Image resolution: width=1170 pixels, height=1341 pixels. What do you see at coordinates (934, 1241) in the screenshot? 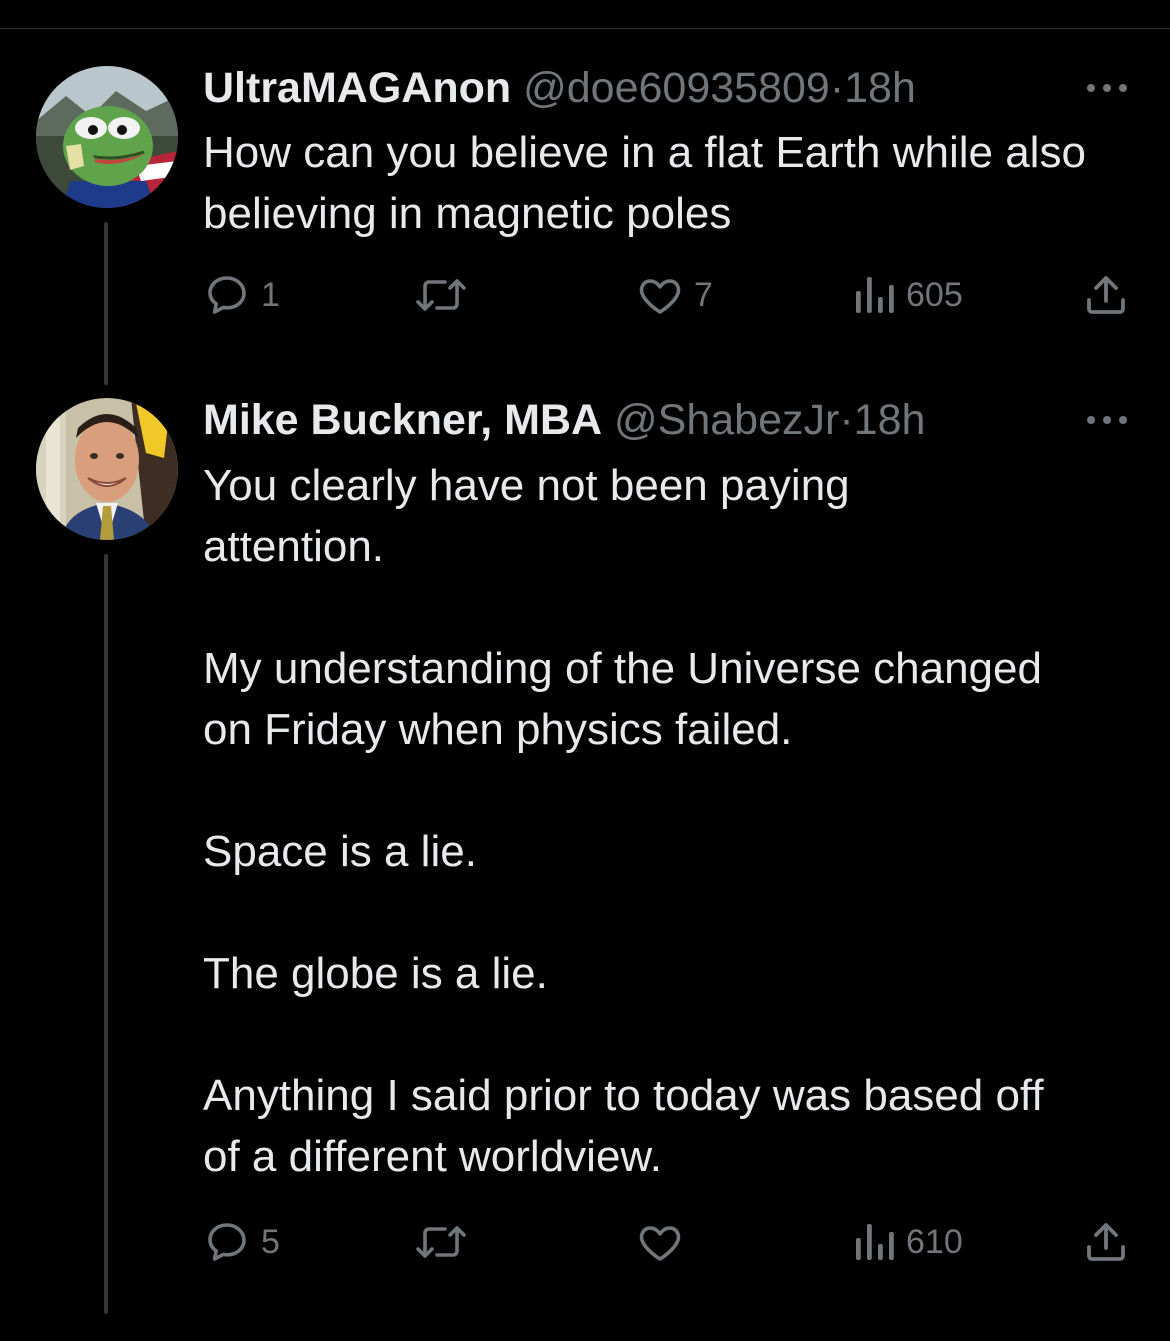
I see `views-count: 610` at bounding box center [934, 1241].